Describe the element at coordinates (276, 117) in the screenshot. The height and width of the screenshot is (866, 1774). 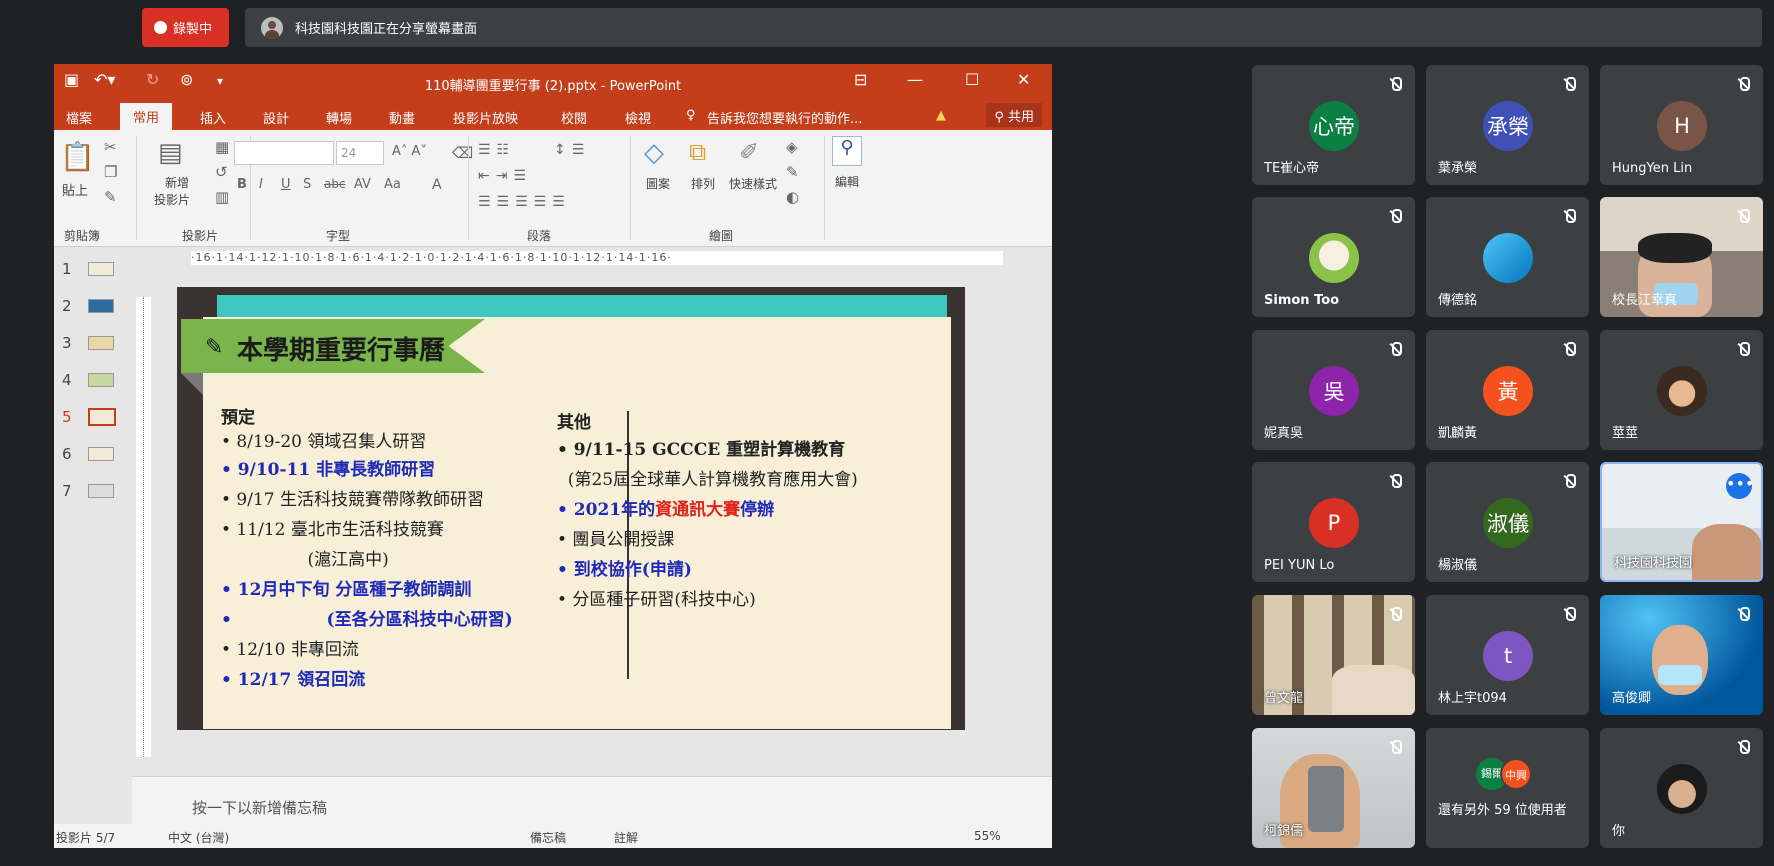
I see `tab-design: 設計` at that location.